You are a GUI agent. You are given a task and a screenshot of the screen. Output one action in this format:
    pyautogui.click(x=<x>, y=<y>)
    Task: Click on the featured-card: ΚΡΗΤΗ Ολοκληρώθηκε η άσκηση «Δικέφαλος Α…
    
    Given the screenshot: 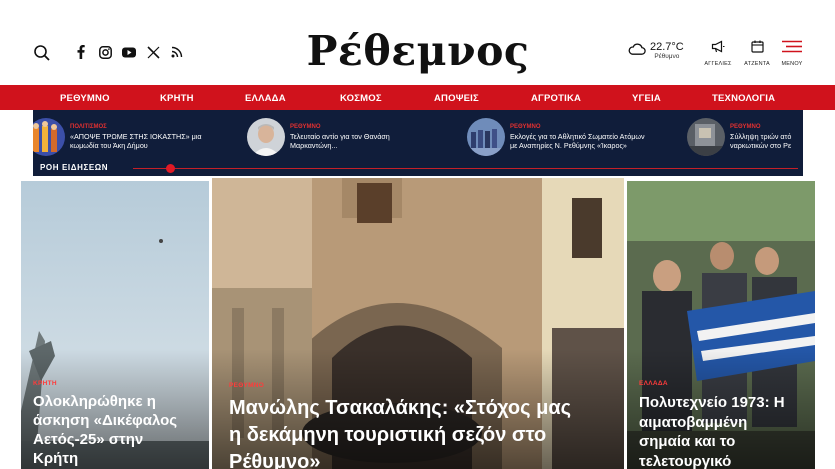 What is the action you would take?
    pyautogui.click(x=115, y=325)
    